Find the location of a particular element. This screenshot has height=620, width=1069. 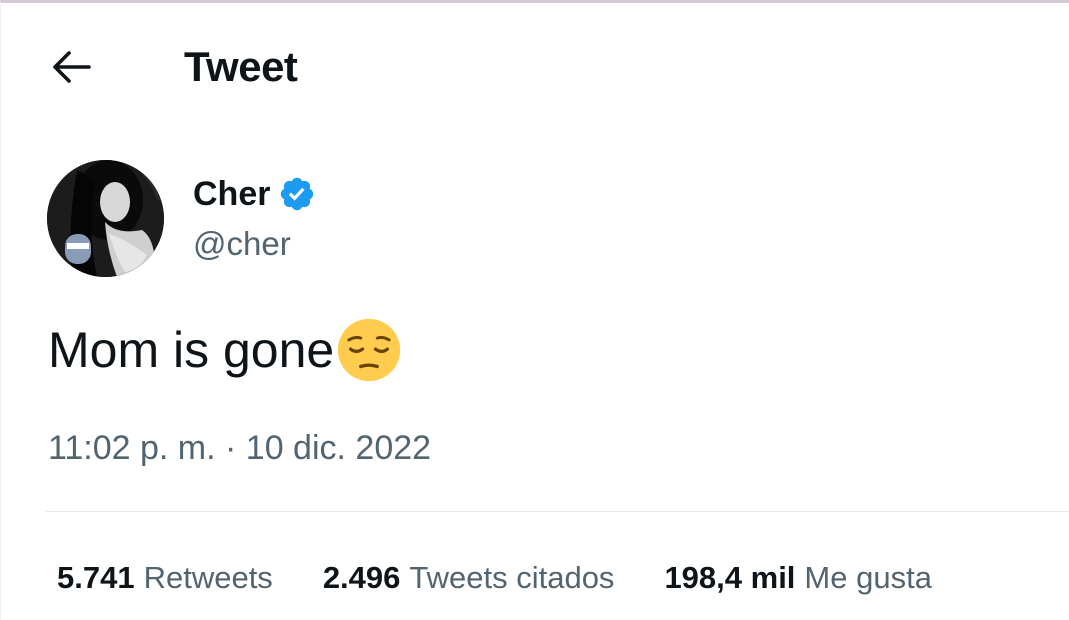

page-header: Tweet is located at coordinates (535, 68).